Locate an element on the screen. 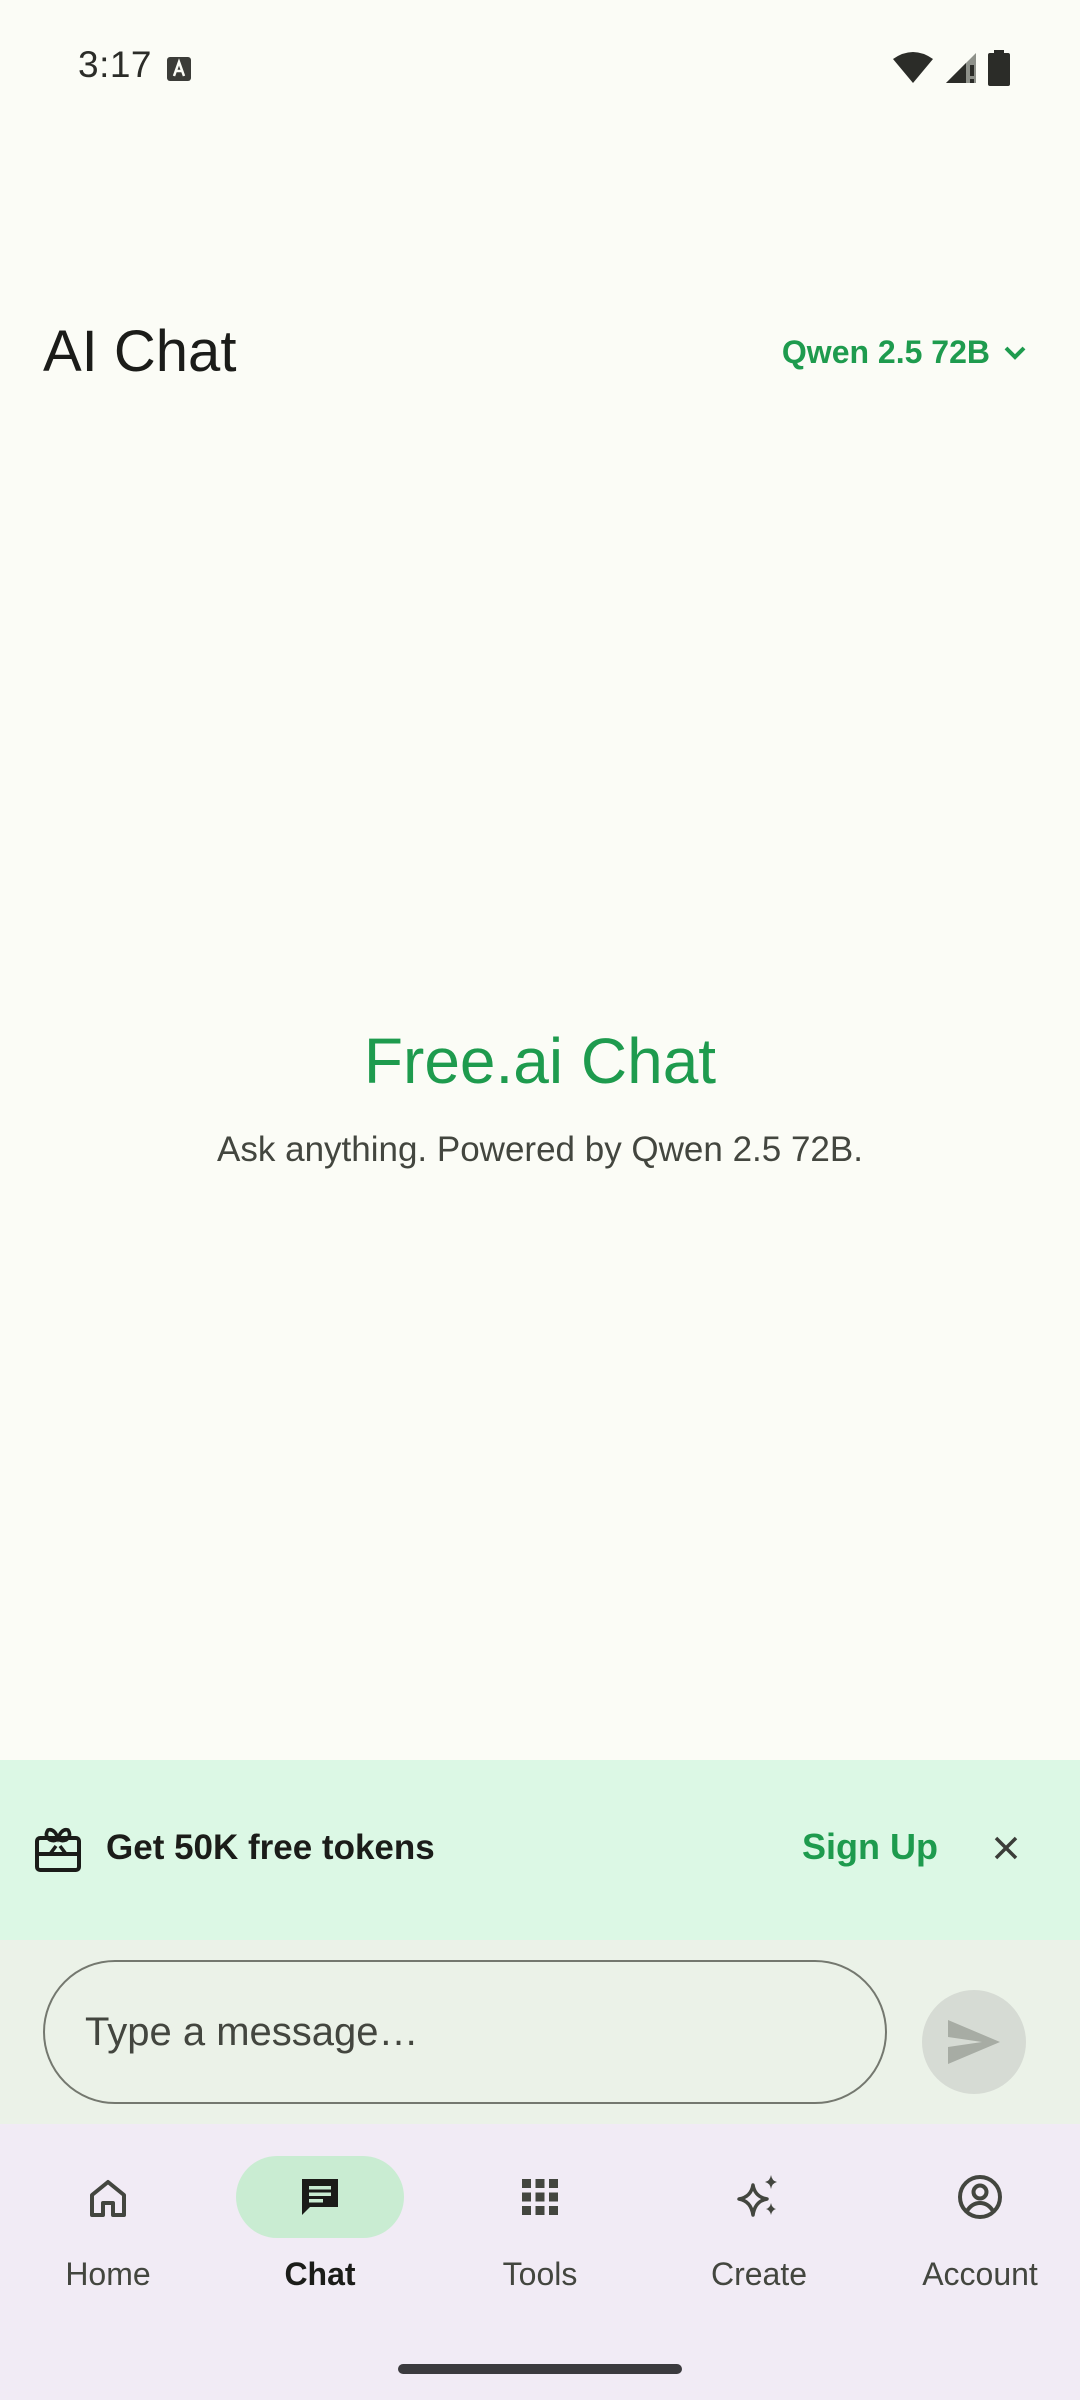 This screenshot has width=1080, height=2400. nav-item-home: Home is located at coordinates (108, 2231).